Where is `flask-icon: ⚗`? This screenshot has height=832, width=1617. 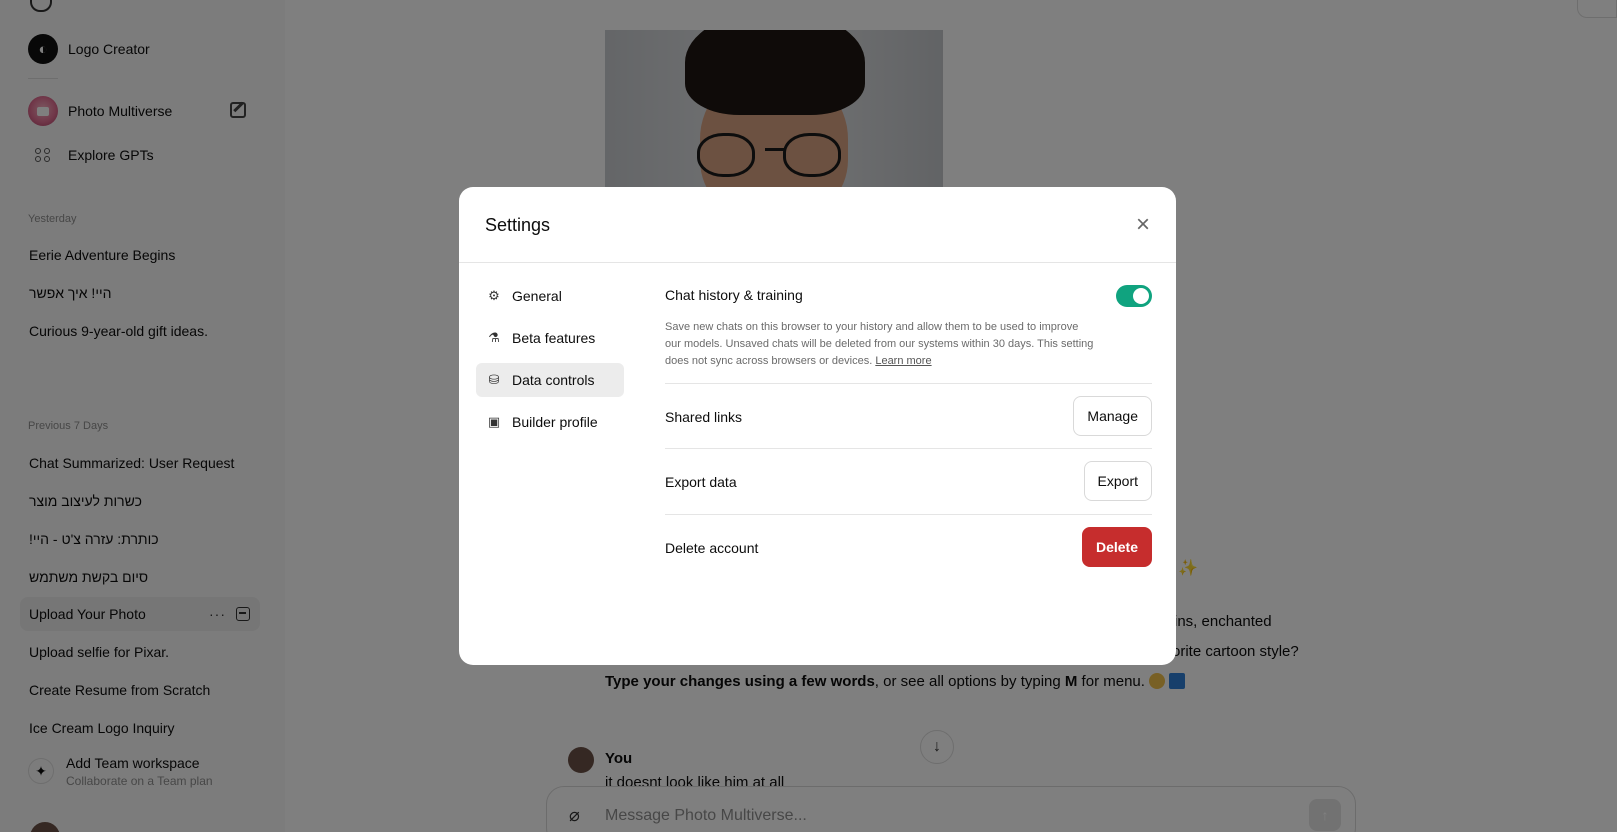 flask-icon: ⚗ is located at coordinates (494, 337).